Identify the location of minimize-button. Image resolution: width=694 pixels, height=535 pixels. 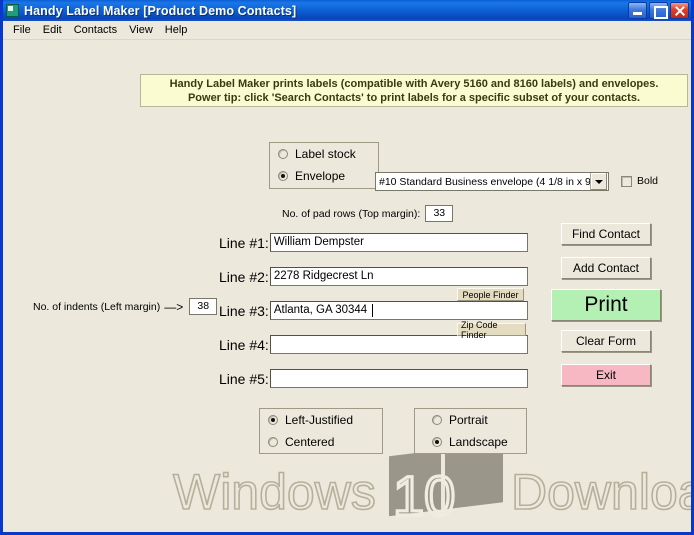
(637, 10).